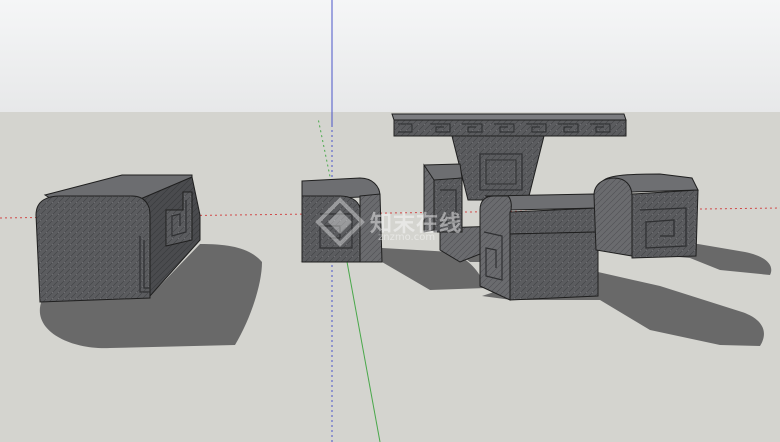 This screenshot has width=780, height=442. What do you see at coordinates (93, 249) in the screenshot?
I see `bench-front` at bounding box center [93, 249].